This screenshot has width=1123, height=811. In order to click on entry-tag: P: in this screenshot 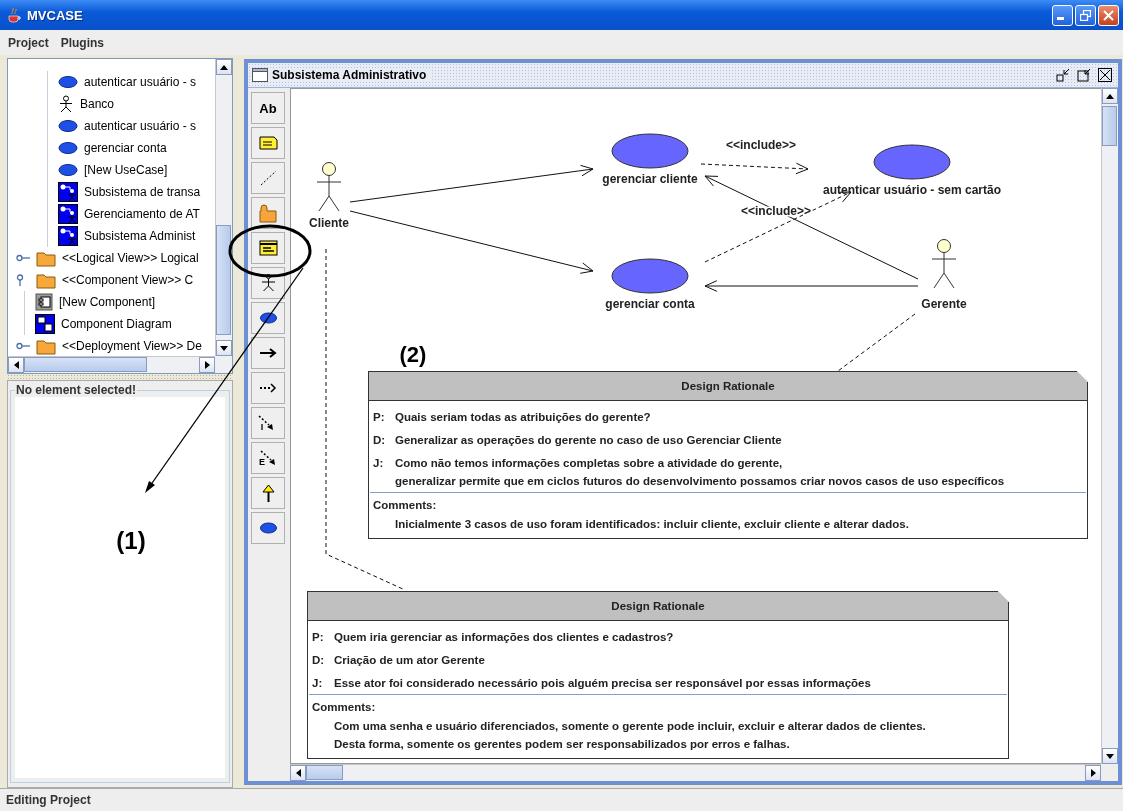, I will do `click(384, 417)`.